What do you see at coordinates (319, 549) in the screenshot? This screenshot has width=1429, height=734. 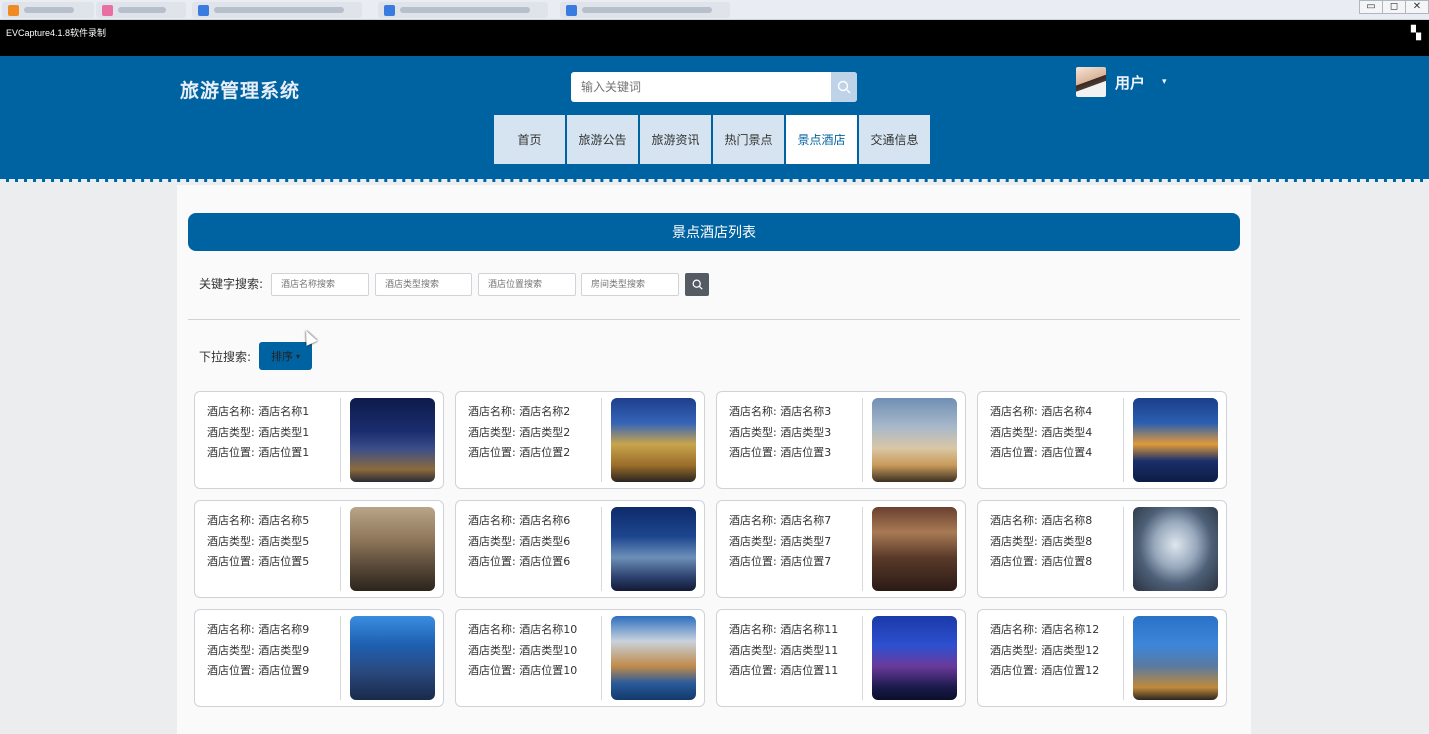 I see `hotel-card: 酒店名称: 酒店名称5 酒店类型: 酒店类型5 酒店位置: 酒店位置5` at bounding box center [319, 549].